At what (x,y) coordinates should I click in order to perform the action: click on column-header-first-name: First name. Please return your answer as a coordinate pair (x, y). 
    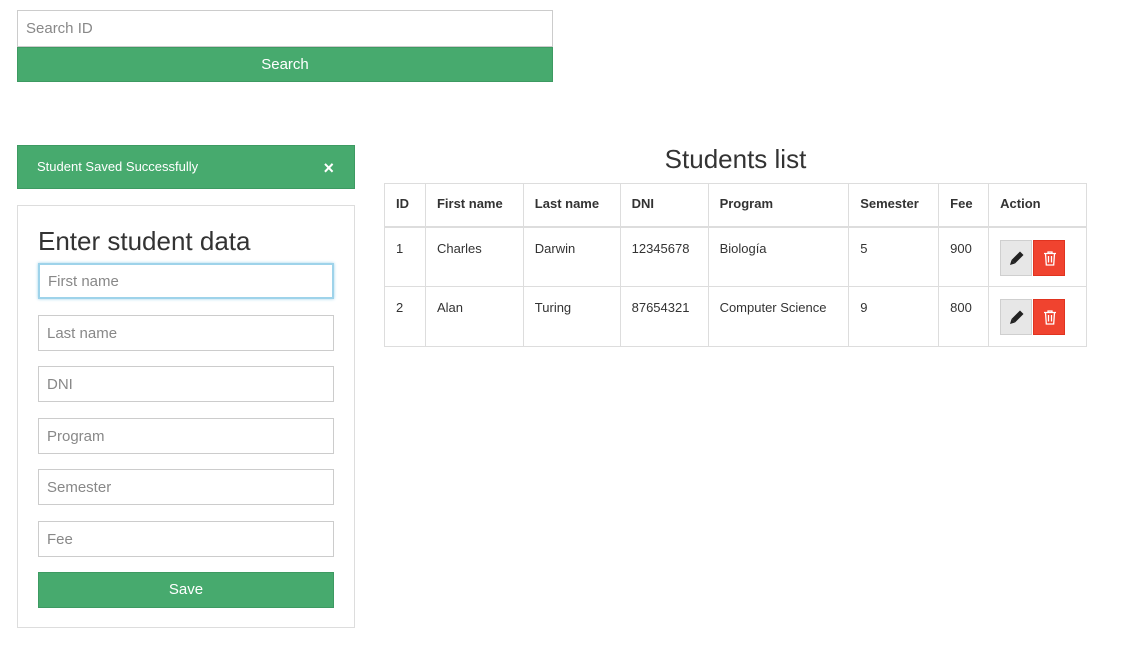
    Looking at the image, I should click on (474, 205).